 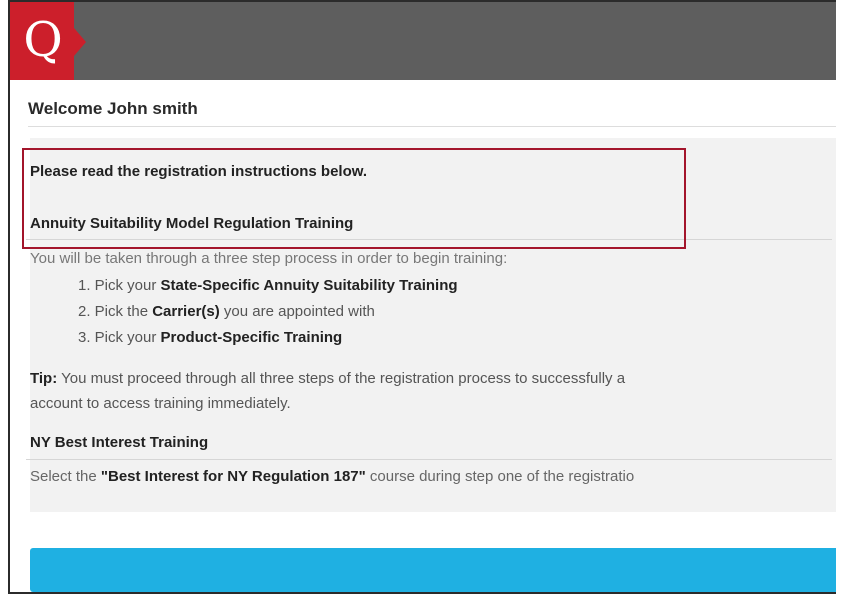 I want to click on continue-button, so click(x=433, y=570).